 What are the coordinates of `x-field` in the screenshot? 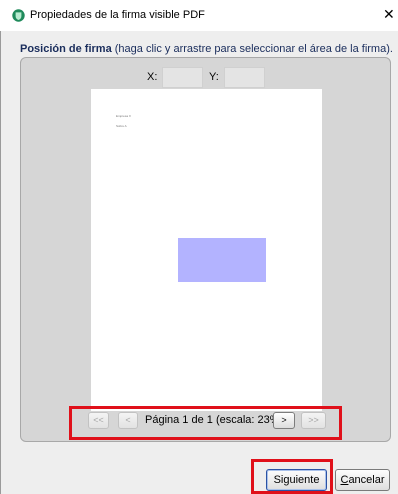 It's located at (182, 77).